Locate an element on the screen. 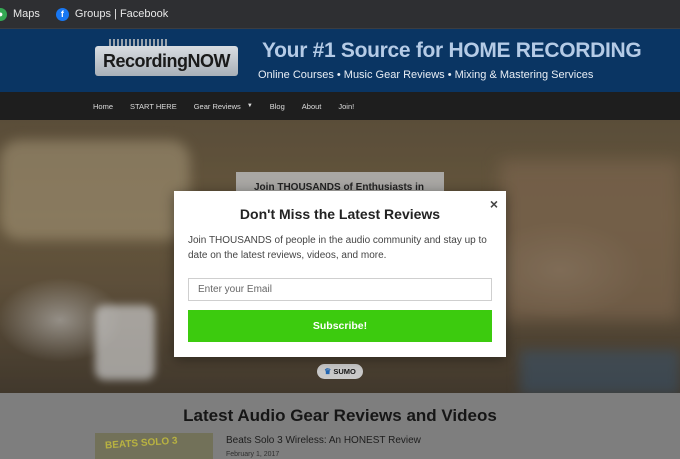  bookmark-maps: ● Maps is located at coordinates (20, 14).